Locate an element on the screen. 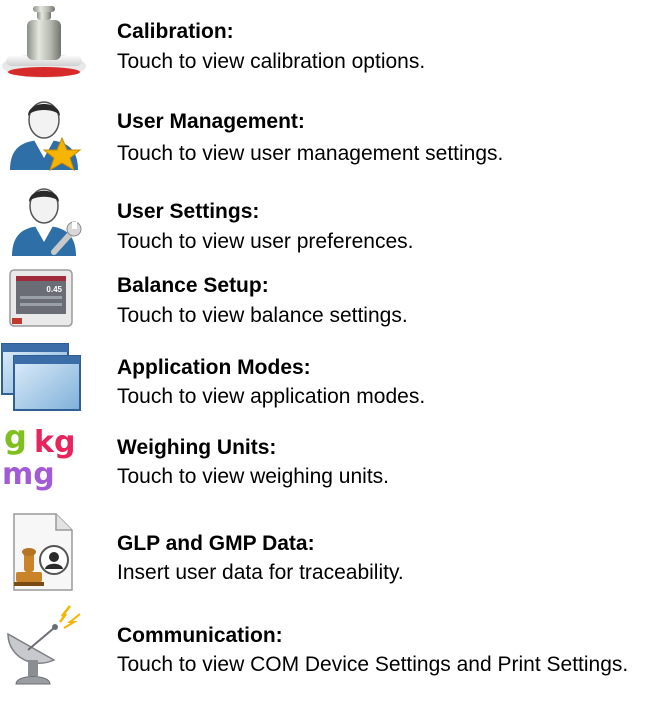 The height and width of the screenshot is (710, 654). item-title: Weighing Units: is located at coordinates (197, 447).